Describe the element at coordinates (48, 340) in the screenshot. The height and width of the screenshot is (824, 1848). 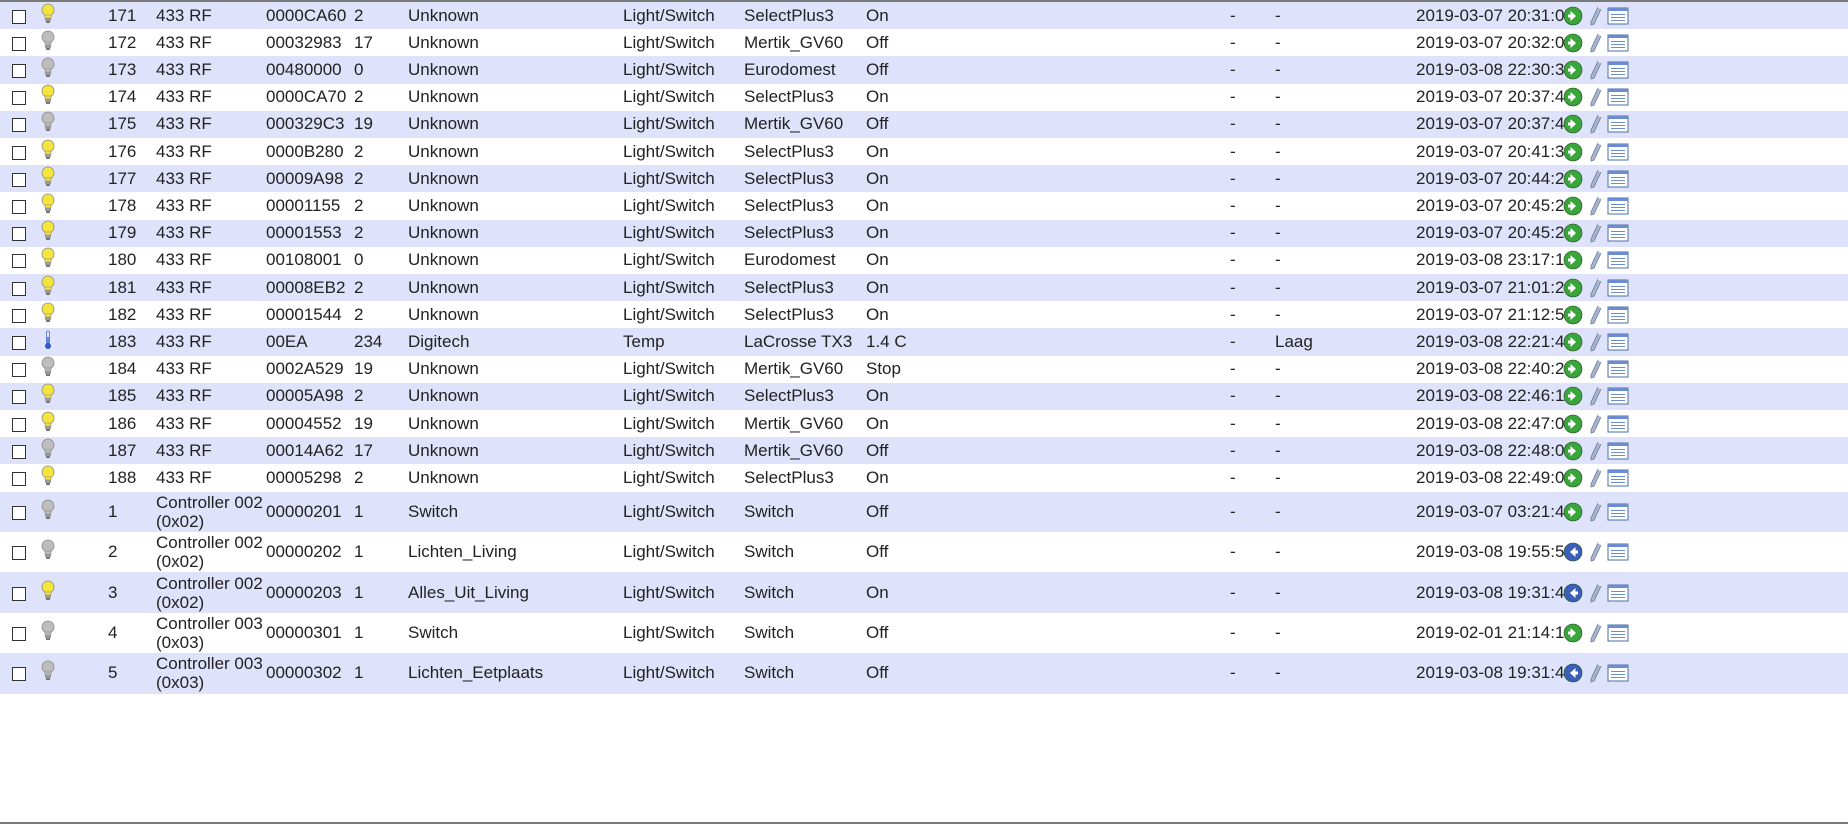
I see `thermometer-icon` at that location.